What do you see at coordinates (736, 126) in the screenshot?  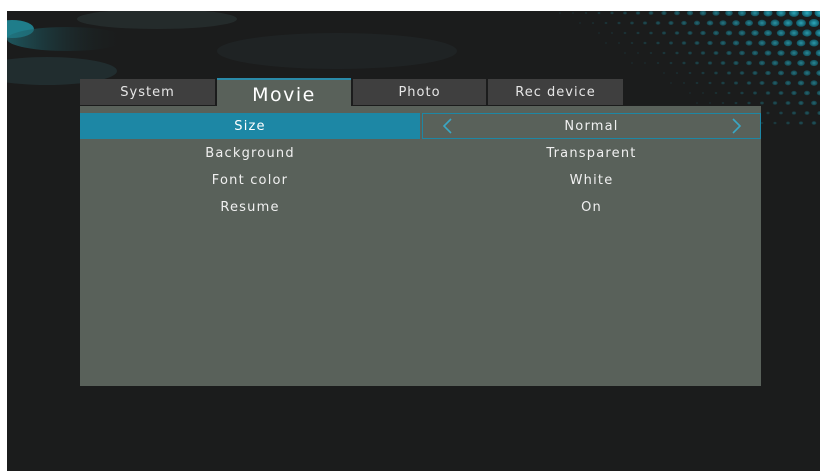 I see `chevron-right-icon` at bounding box center [736, 126].